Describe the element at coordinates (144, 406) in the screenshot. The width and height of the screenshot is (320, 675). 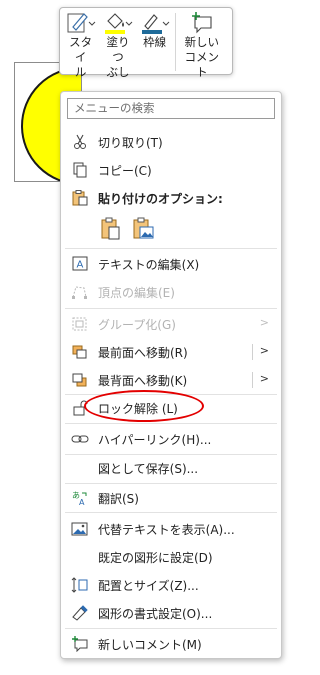
I see `highlight-oval` at that location.